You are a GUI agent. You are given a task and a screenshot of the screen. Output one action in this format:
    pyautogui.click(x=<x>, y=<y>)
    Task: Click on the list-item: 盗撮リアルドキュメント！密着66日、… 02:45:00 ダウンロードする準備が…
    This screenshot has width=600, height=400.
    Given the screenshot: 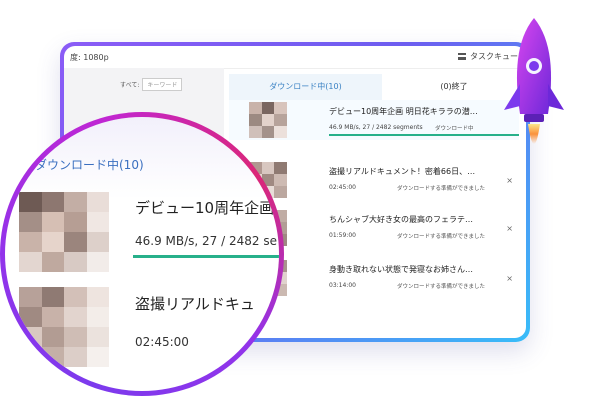 What is the action you would take?
    pyautogui.click(x=374, y=180)
    